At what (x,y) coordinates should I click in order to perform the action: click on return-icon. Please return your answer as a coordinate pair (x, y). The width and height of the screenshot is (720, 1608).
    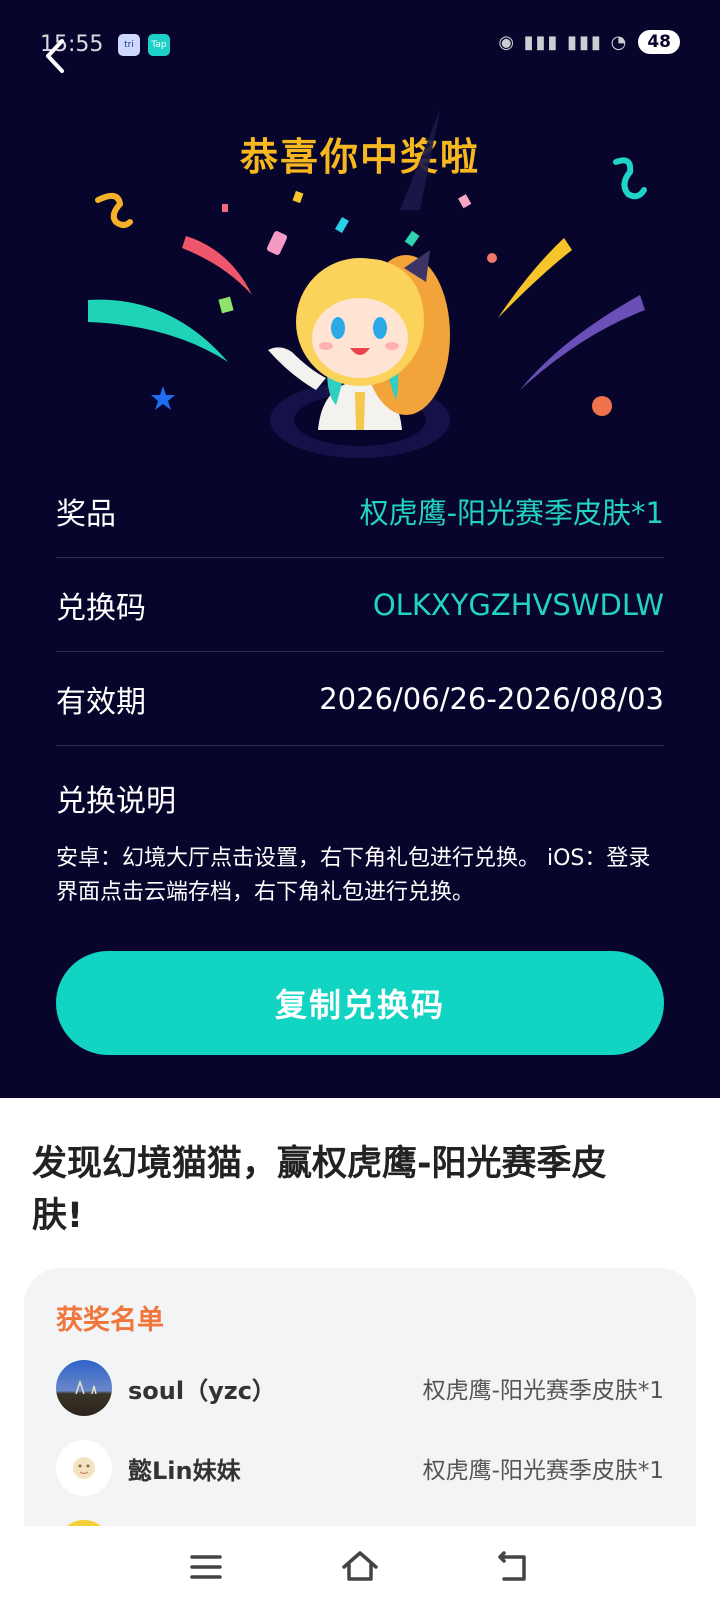
    Looking at the image, I should click on (514, 1567).